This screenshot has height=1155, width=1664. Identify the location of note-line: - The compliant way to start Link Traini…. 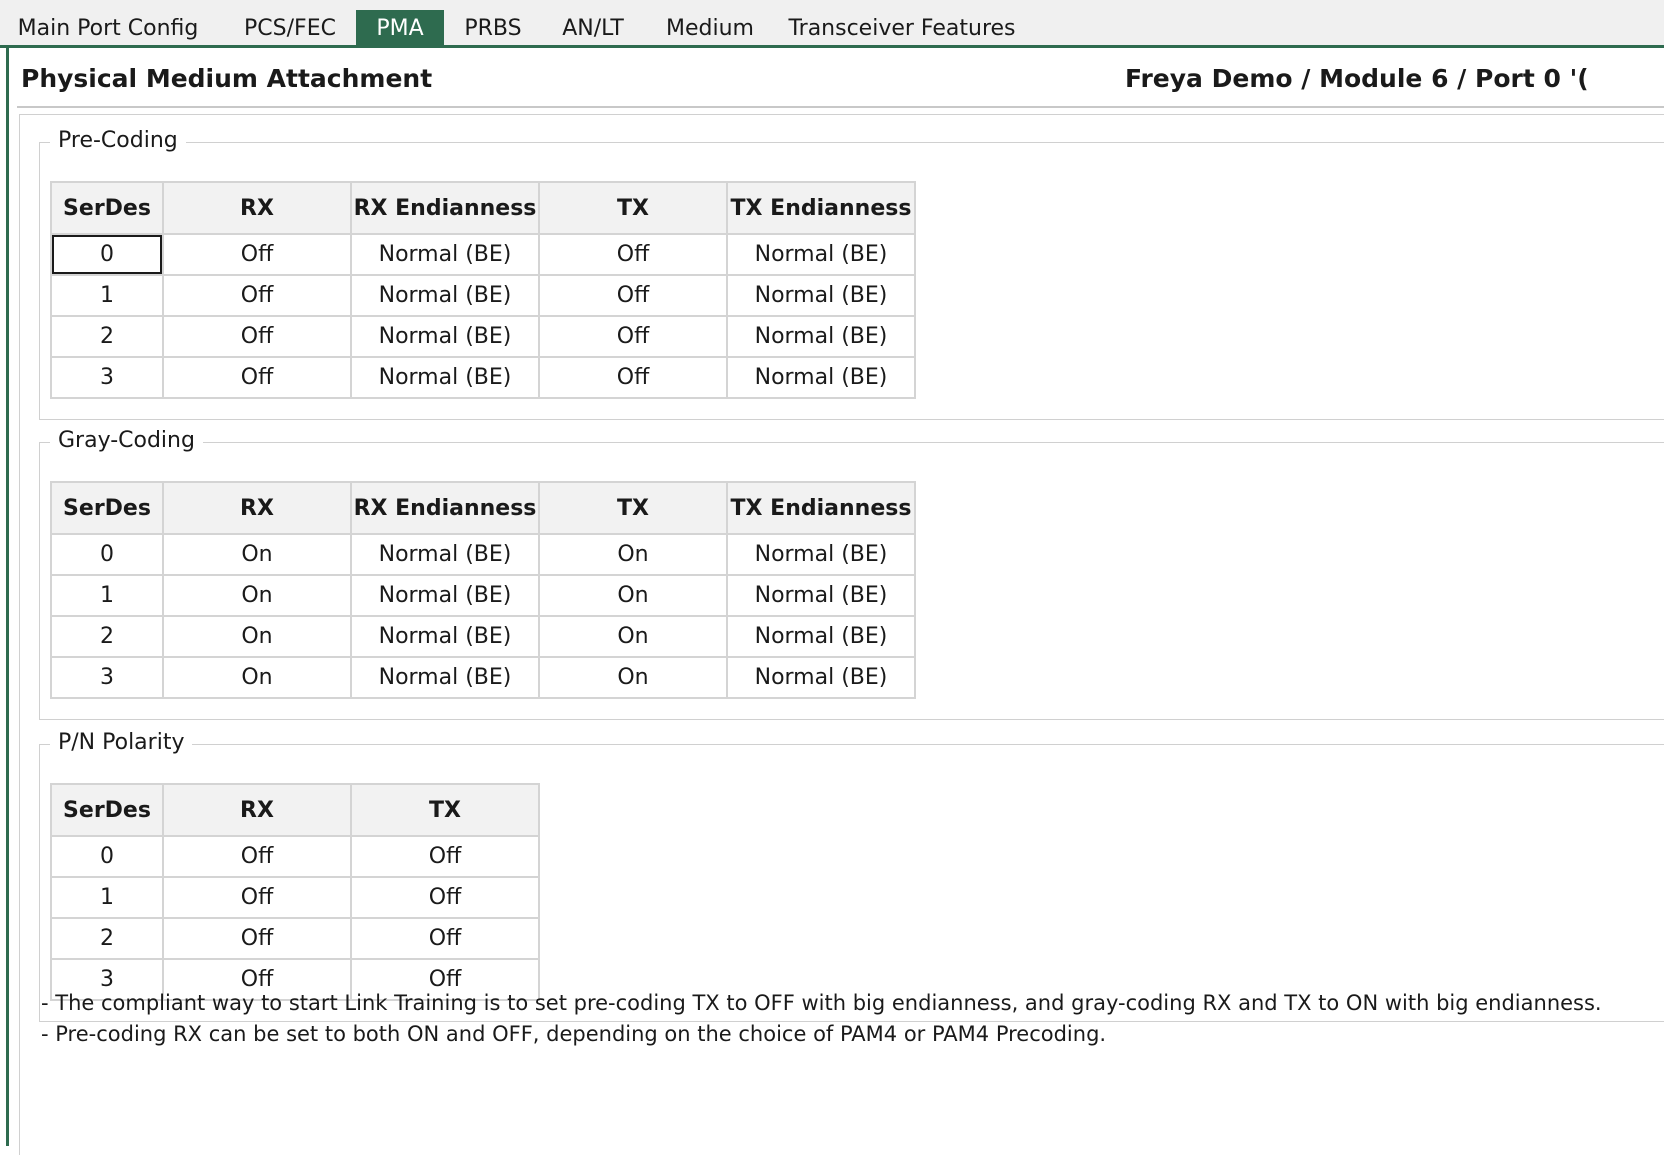
(821, 1003).